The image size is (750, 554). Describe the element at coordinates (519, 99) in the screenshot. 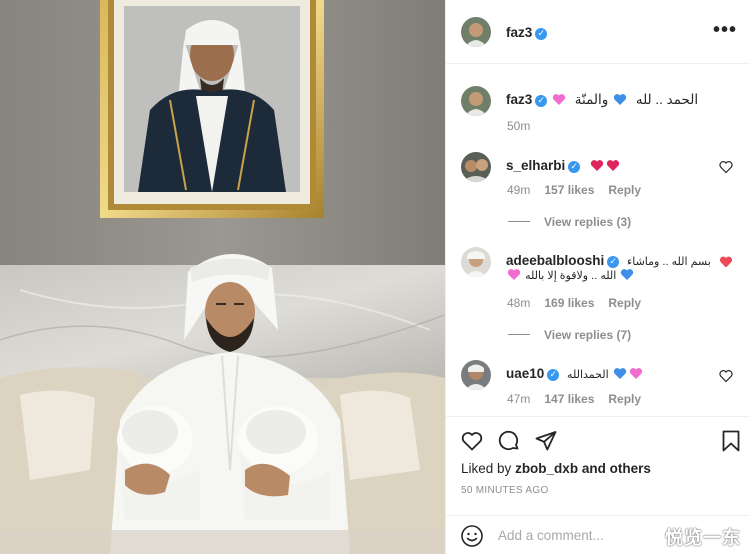

I see `caption-username: faz3` at that location.